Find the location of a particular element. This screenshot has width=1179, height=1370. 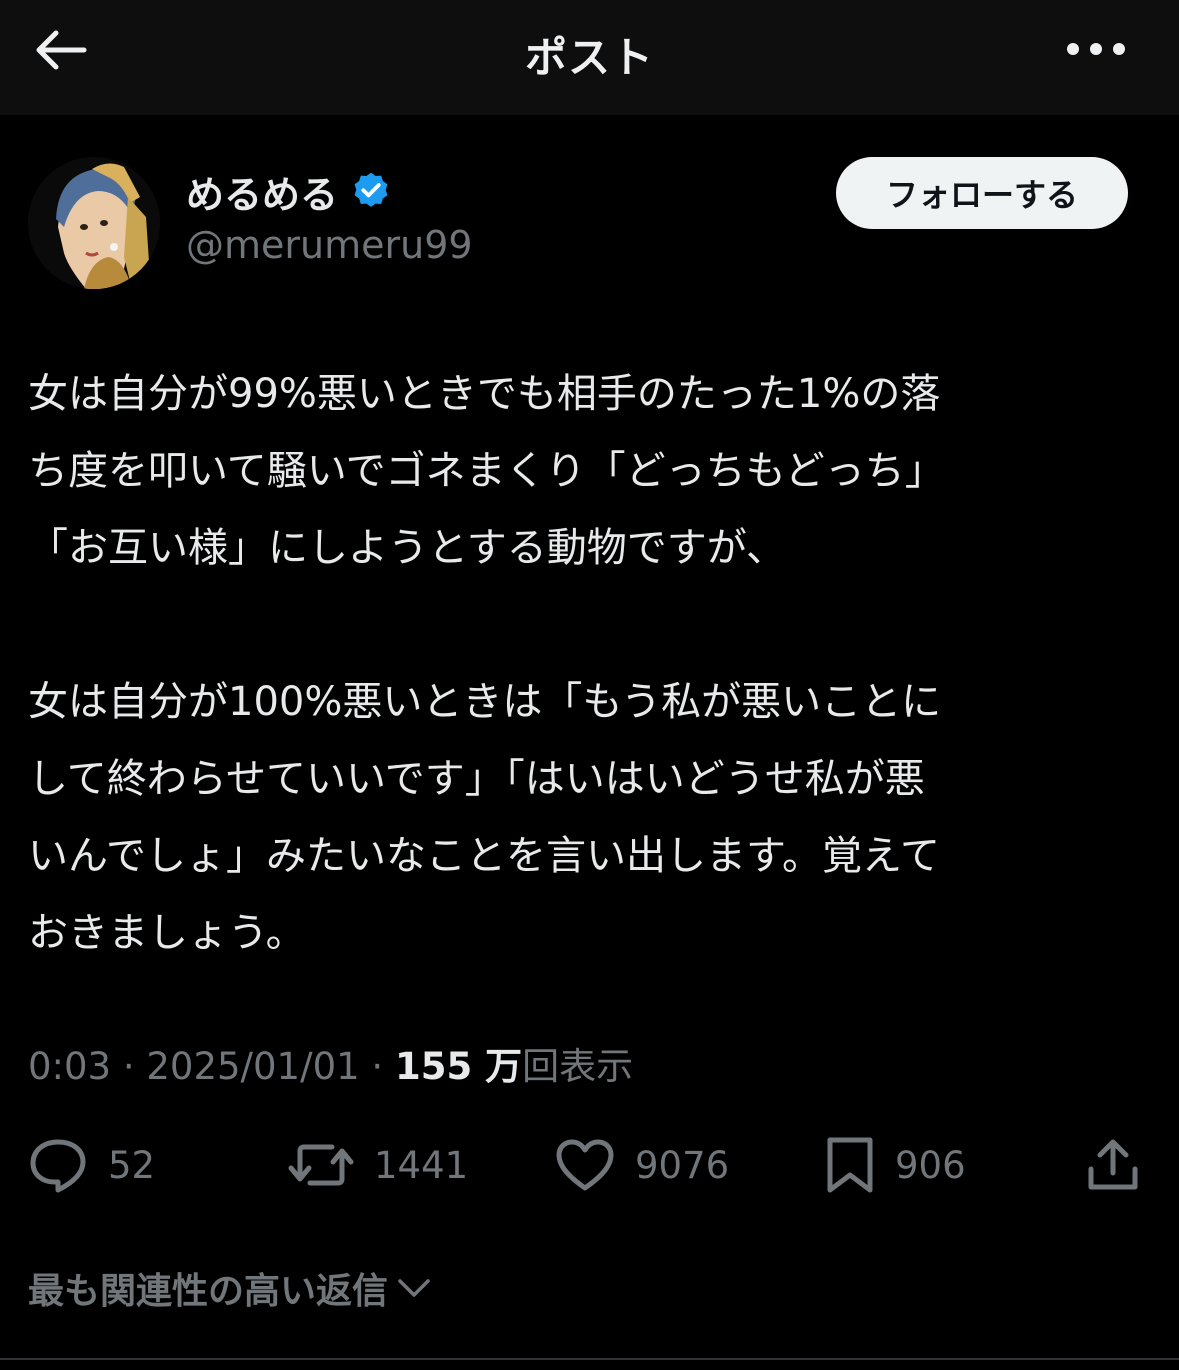

replies-sort-label: 最も関連性の高い返信 is located at coordinates (208, 1291).